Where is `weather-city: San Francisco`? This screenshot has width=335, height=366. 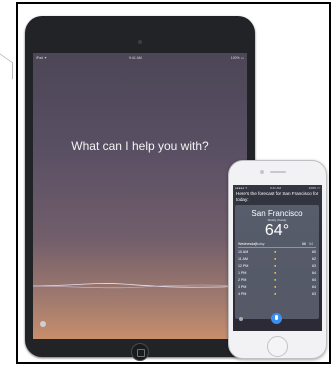 weather-city: San Francisco is located at coordinates (277, 213).